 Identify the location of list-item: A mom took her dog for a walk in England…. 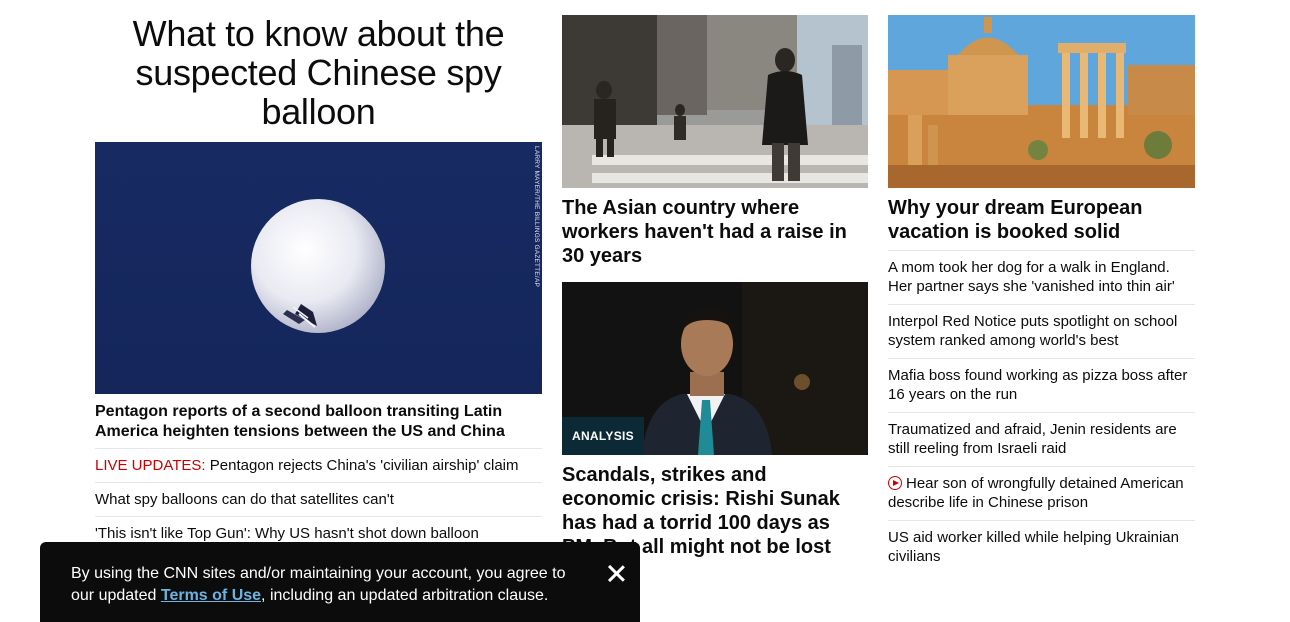
(1041, 277).